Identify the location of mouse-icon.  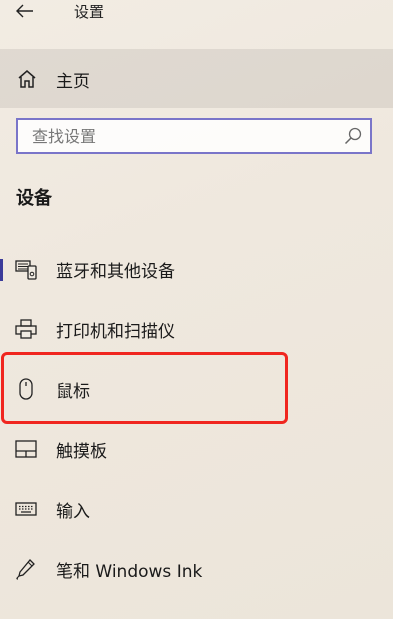
(26, 389).